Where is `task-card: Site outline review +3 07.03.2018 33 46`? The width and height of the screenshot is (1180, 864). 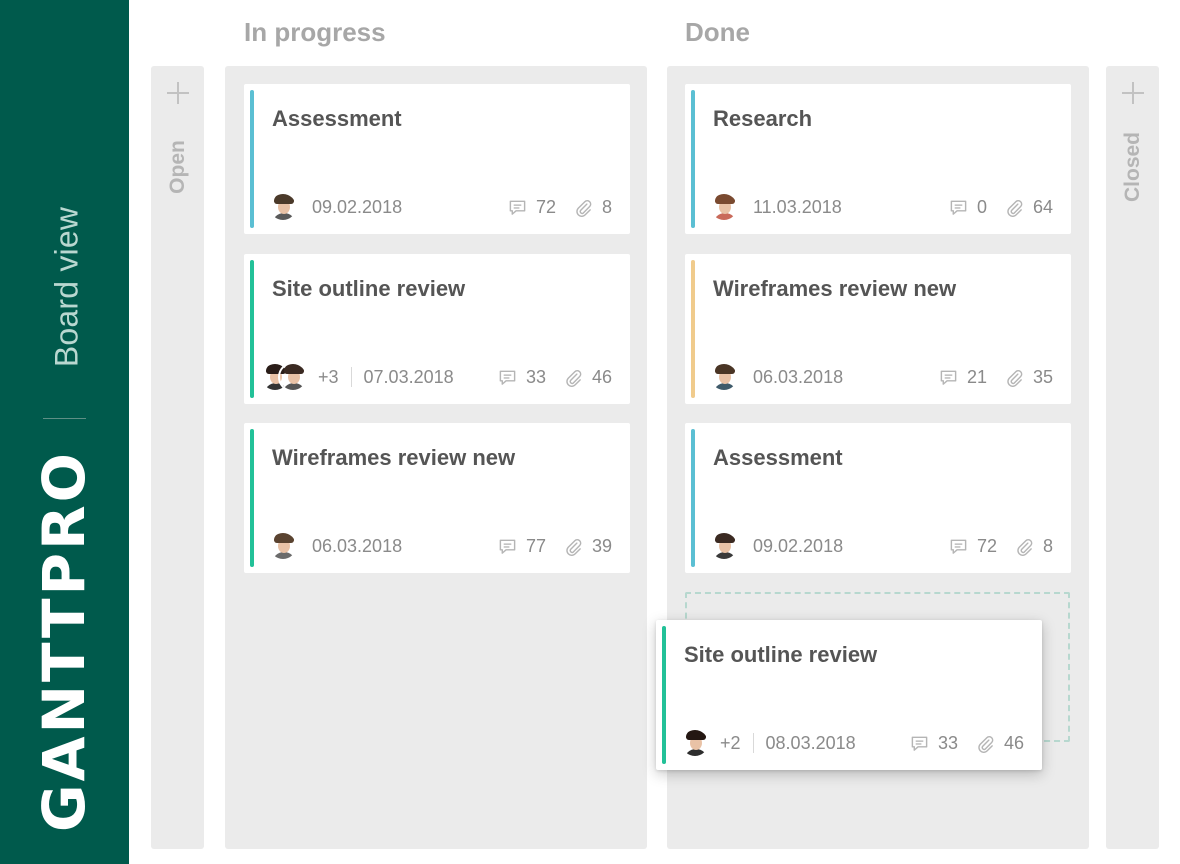 task-card: Site outline review +3 07.03.2018 33 46 is located at coordinates (437, 329).